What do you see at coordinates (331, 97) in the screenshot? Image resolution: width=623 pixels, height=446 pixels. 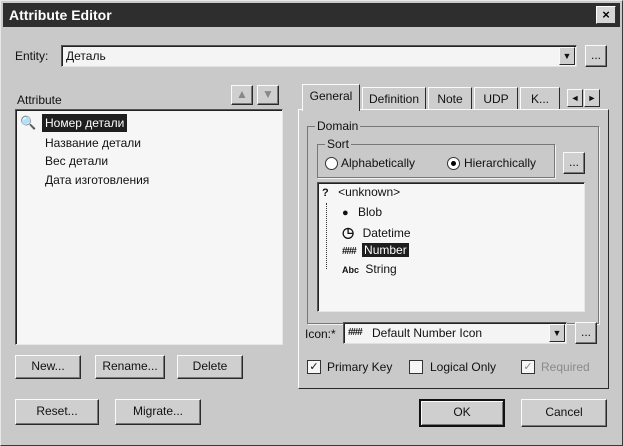 I see `tab-general: General` at bounding box center [331, 97].